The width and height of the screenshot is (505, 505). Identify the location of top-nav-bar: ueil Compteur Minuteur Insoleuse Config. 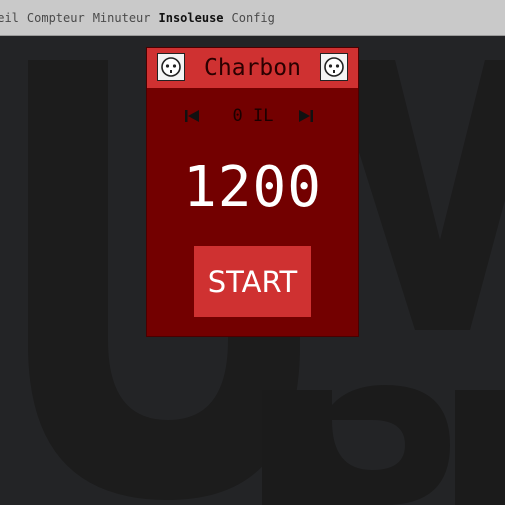
(252, 18).